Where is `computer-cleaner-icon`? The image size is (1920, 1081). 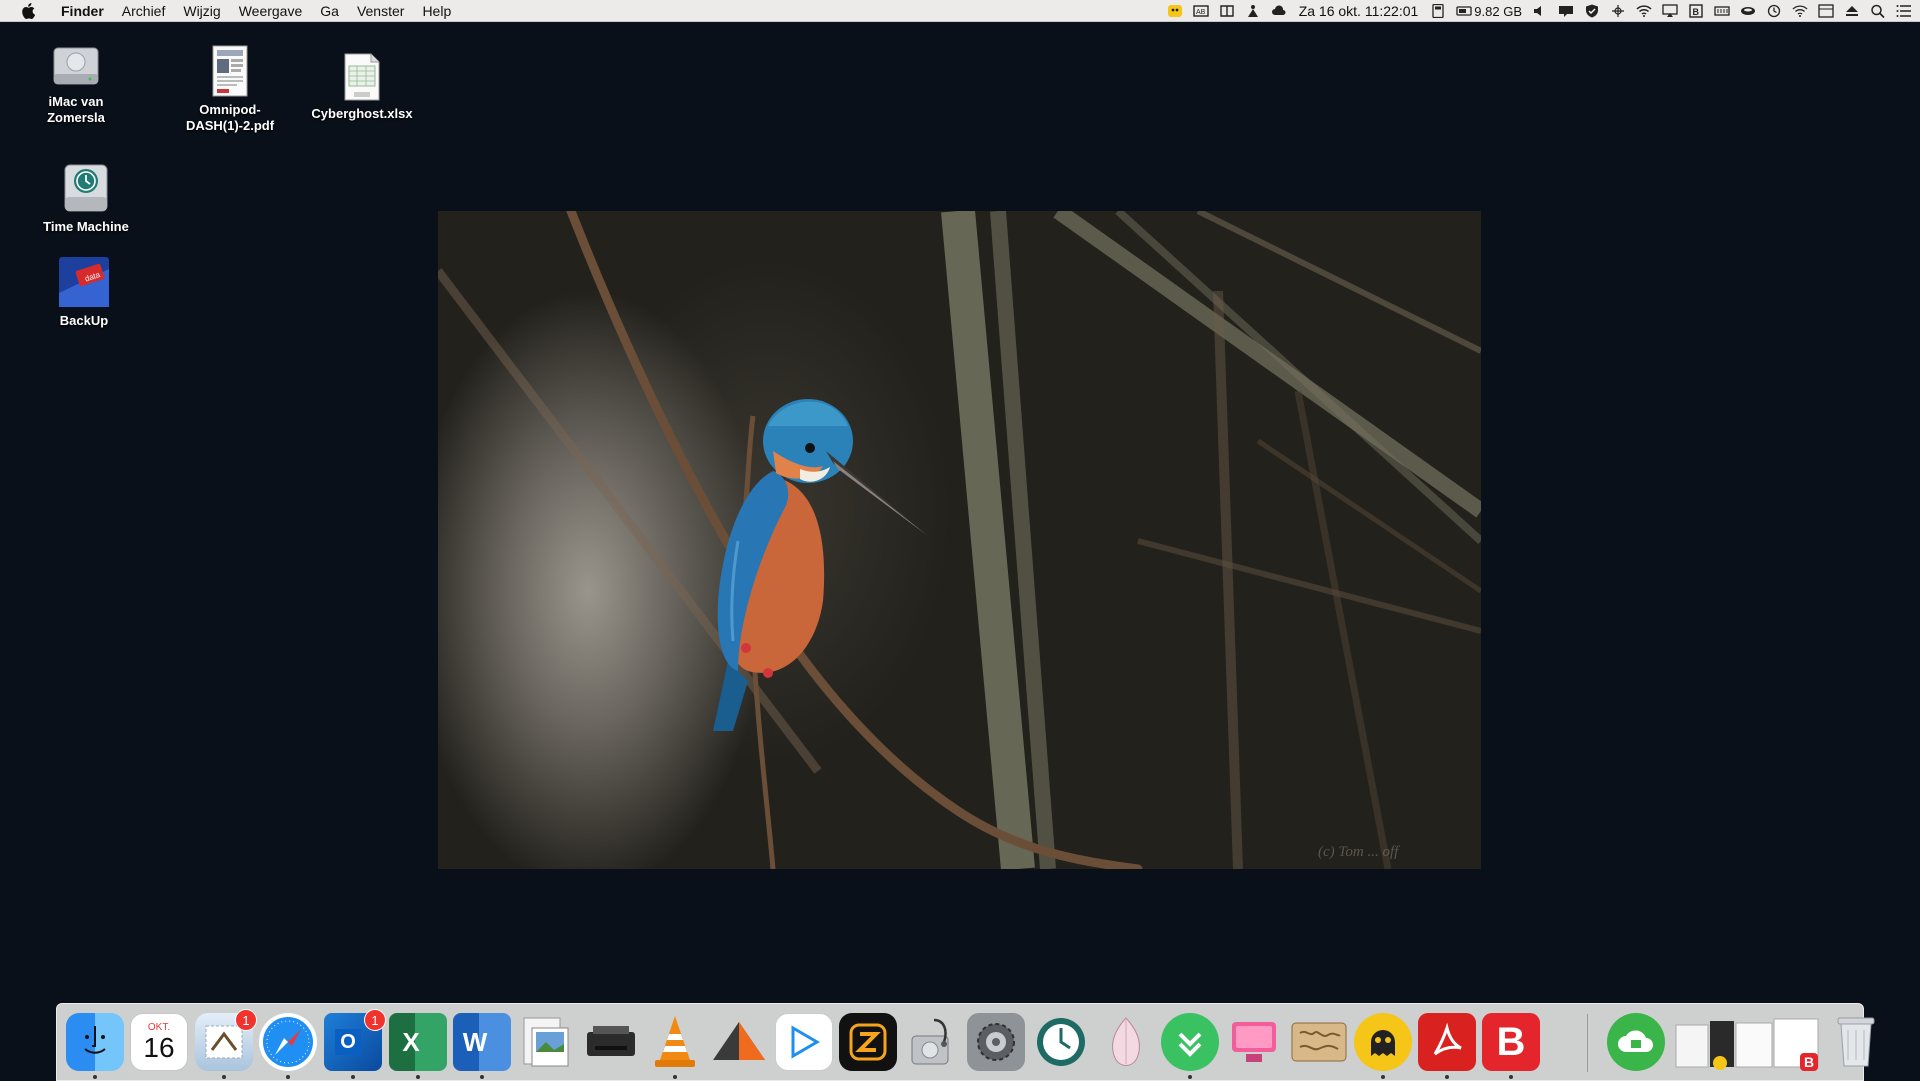
computer-cleaner-icon is located at coordinates (1254, 1042).